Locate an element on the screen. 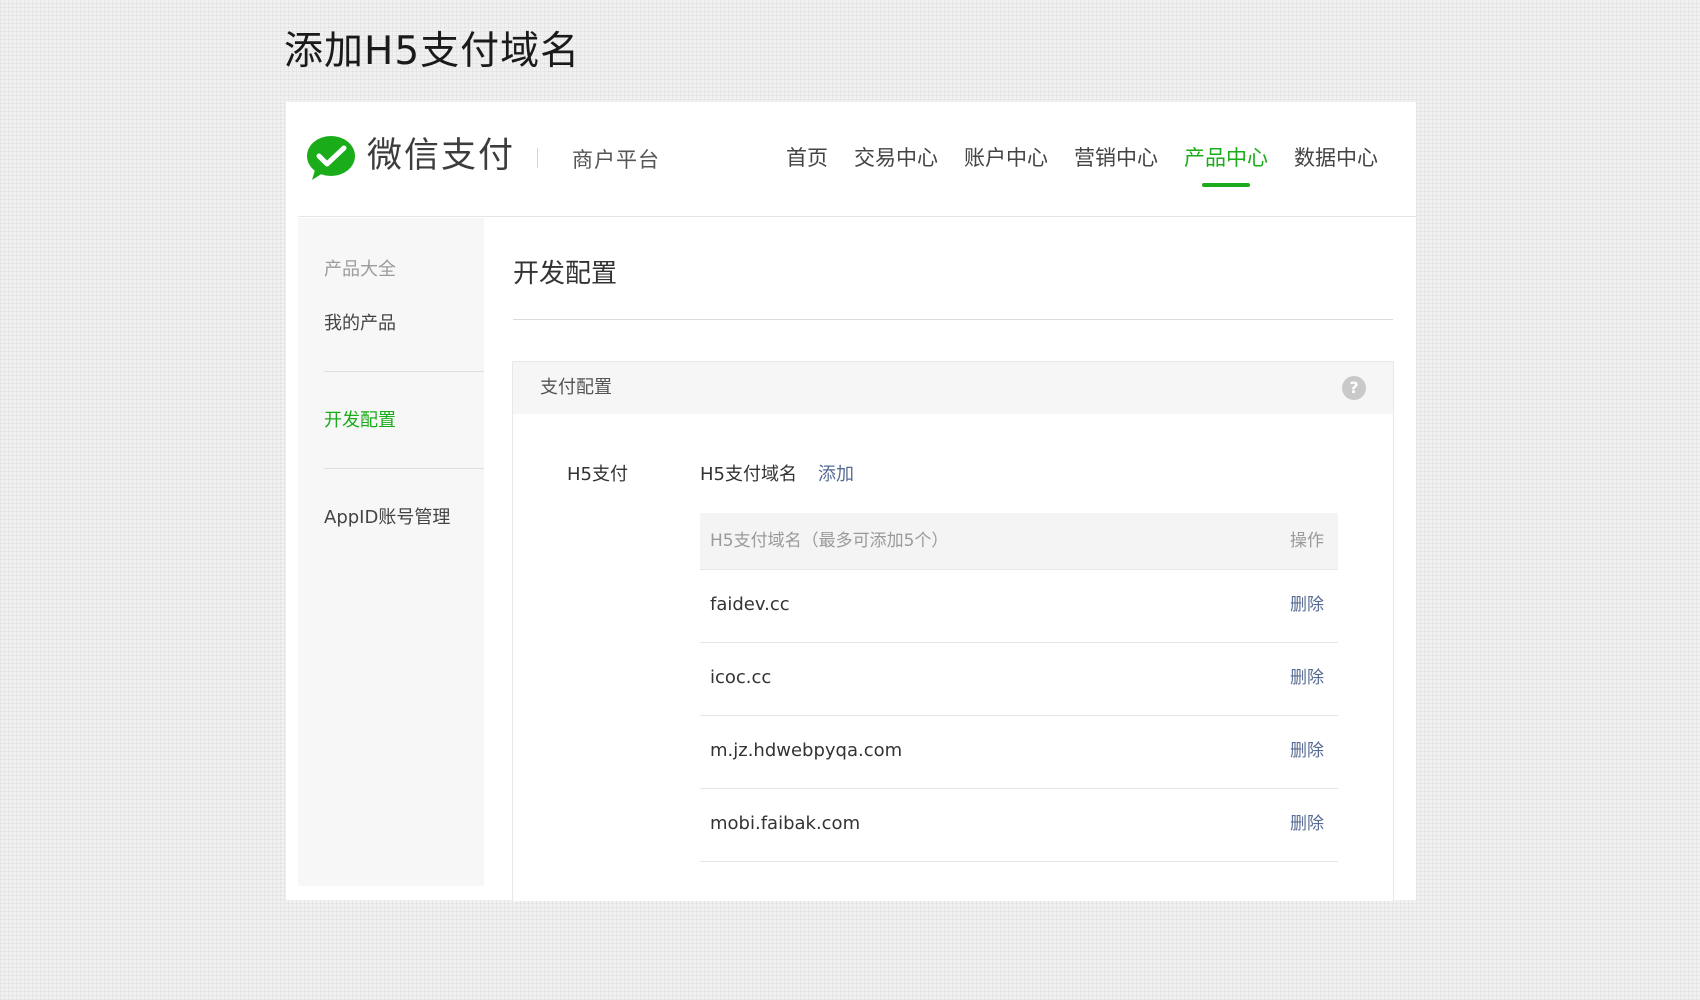  panel-header: 支付配置 ? is located at coordinates (953, 388).